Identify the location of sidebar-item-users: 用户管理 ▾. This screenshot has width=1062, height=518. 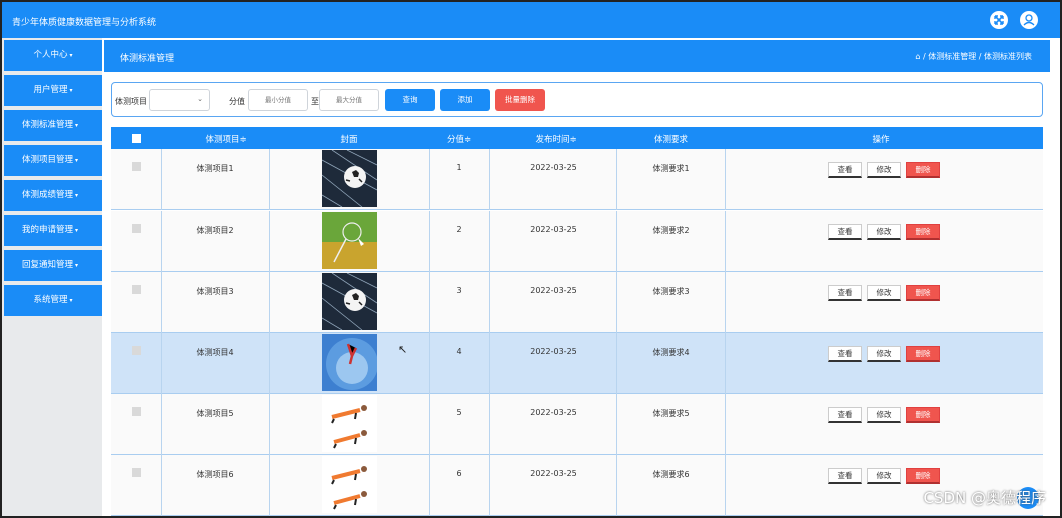
(53, 90).